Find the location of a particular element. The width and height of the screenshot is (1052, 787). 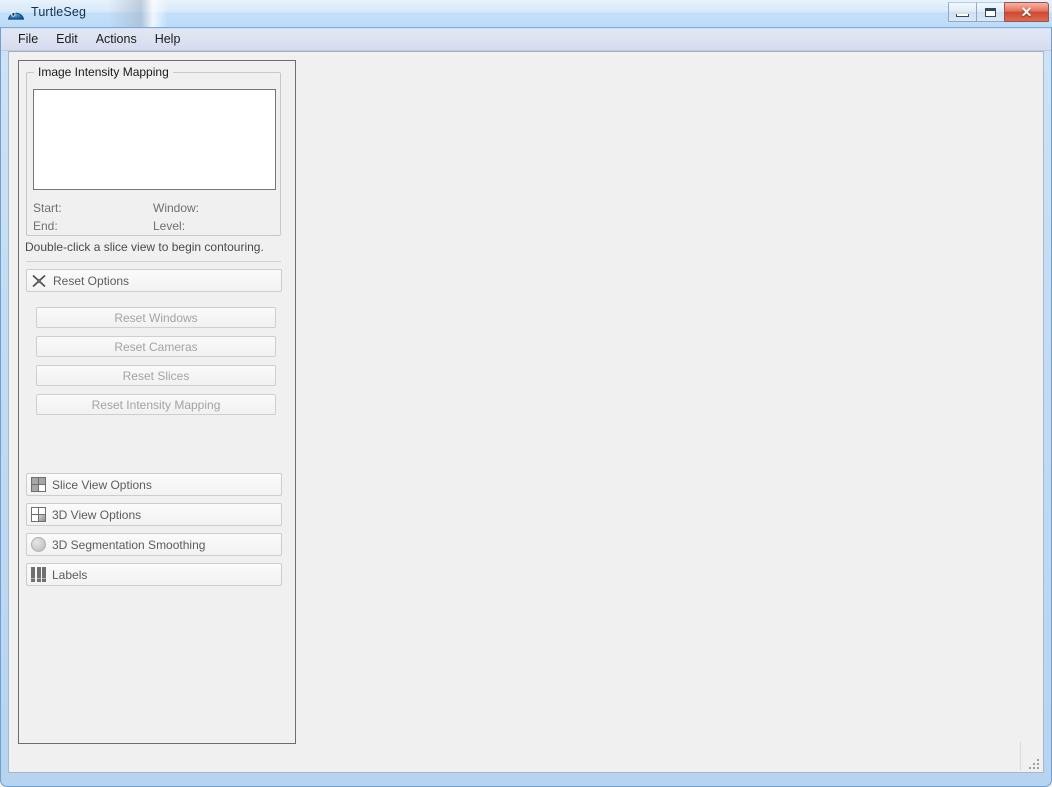

labels-bars-icon is located at coordinates (38, 574).